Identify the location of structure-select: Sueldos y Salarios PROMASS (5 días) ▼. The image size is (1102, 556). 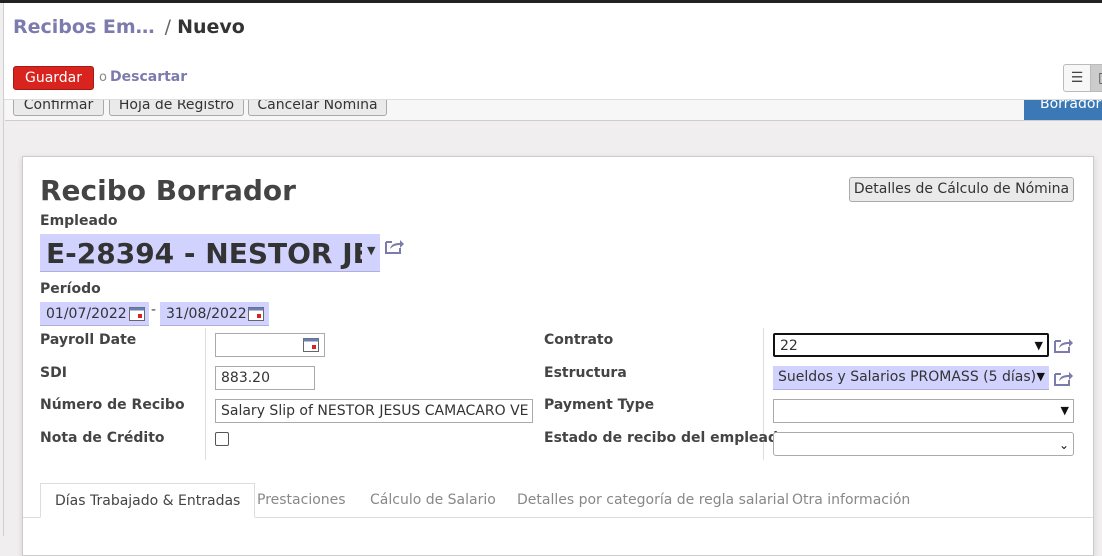
(911, 378).